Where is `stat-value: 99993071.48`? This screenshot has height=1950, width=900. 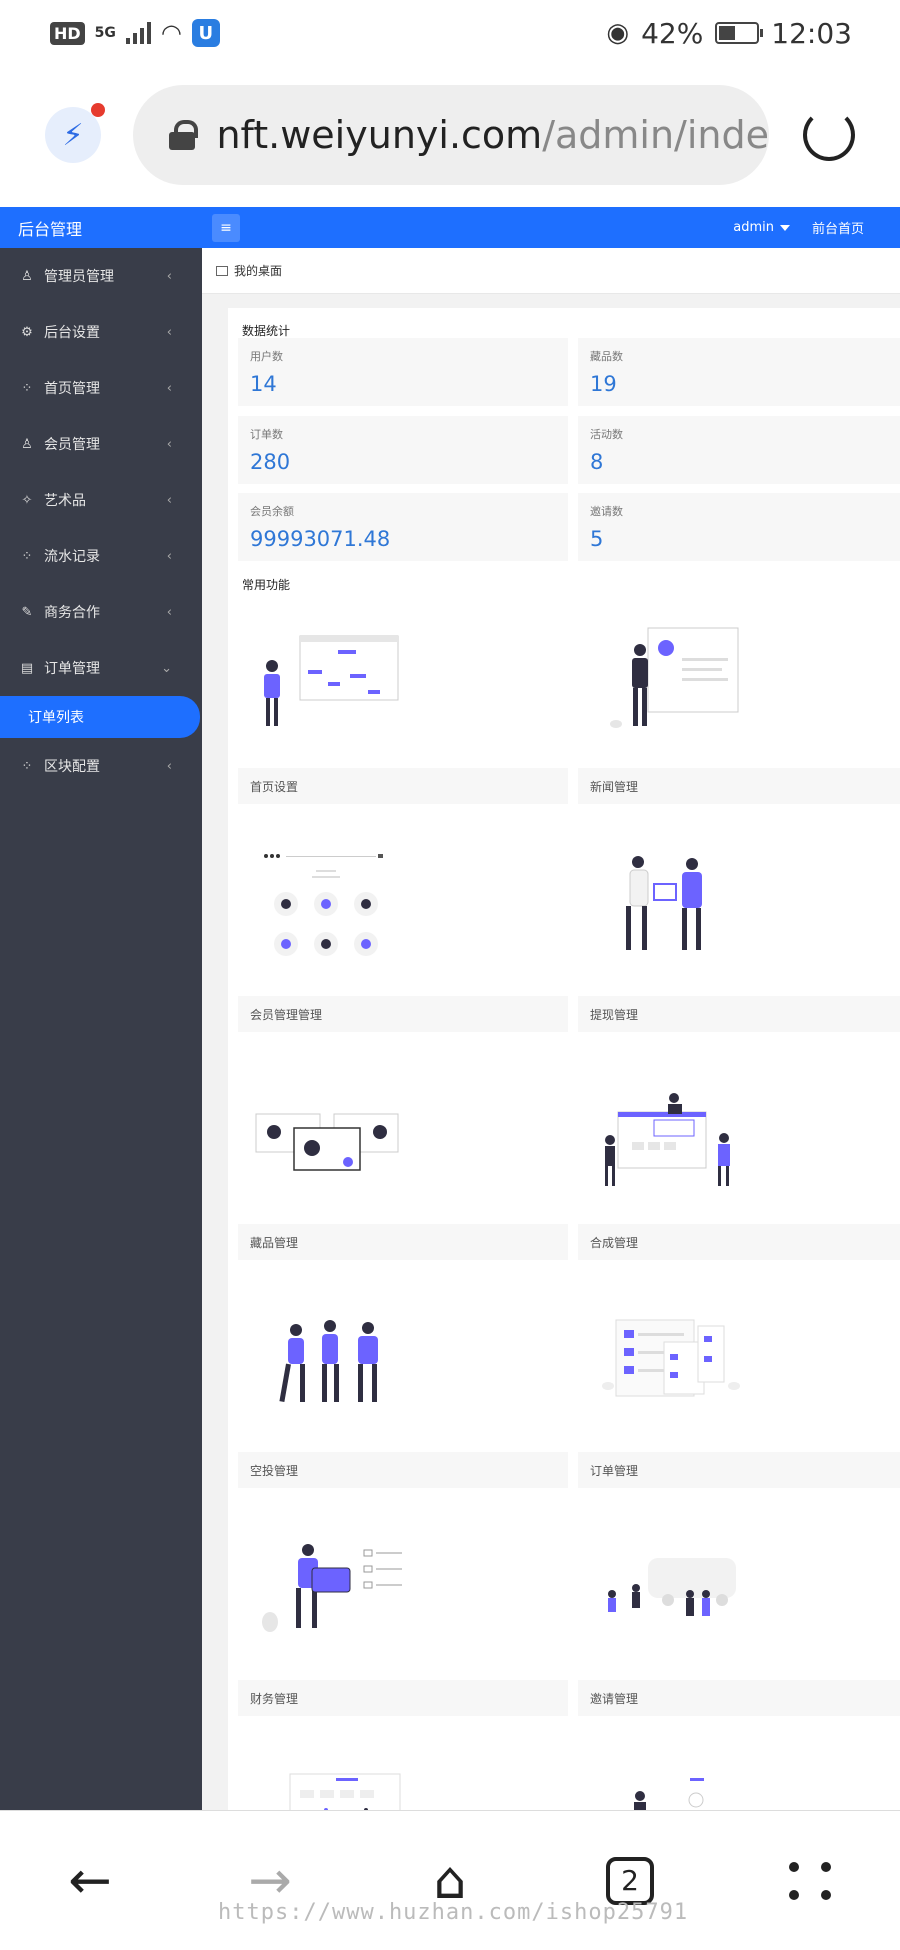
stat-value: 99993071.48 is located at coordinates (320, 539).